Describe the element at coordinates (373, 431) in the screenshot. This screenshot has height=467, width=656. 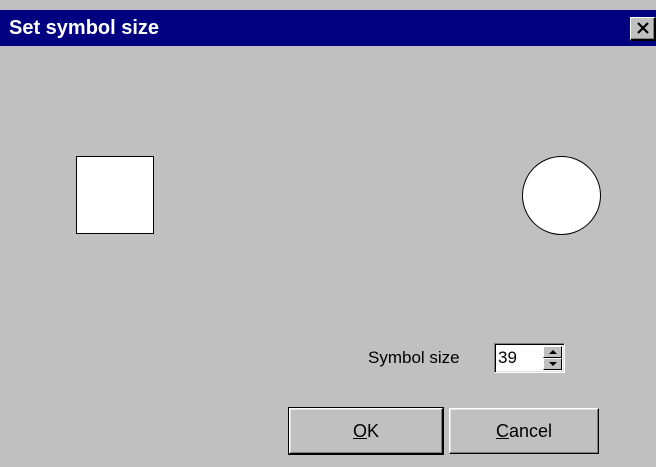
I see `ok-label-rest: K` at that location.